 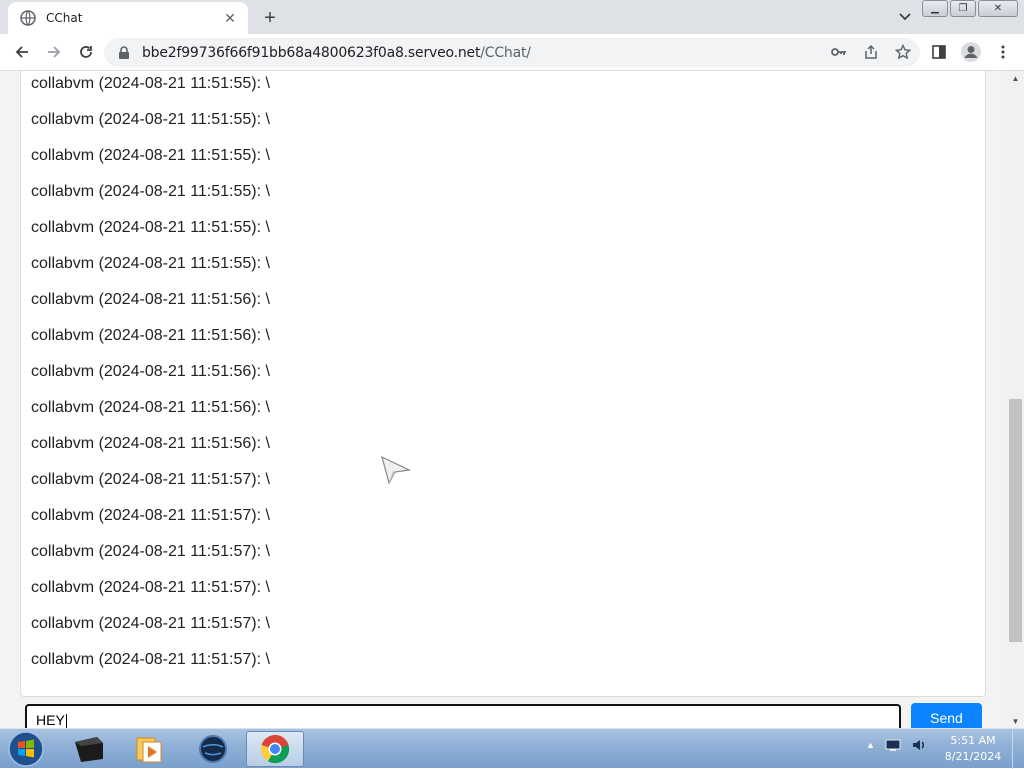 I want to click on minimize-button: ▁, so click(x=935, y=8).